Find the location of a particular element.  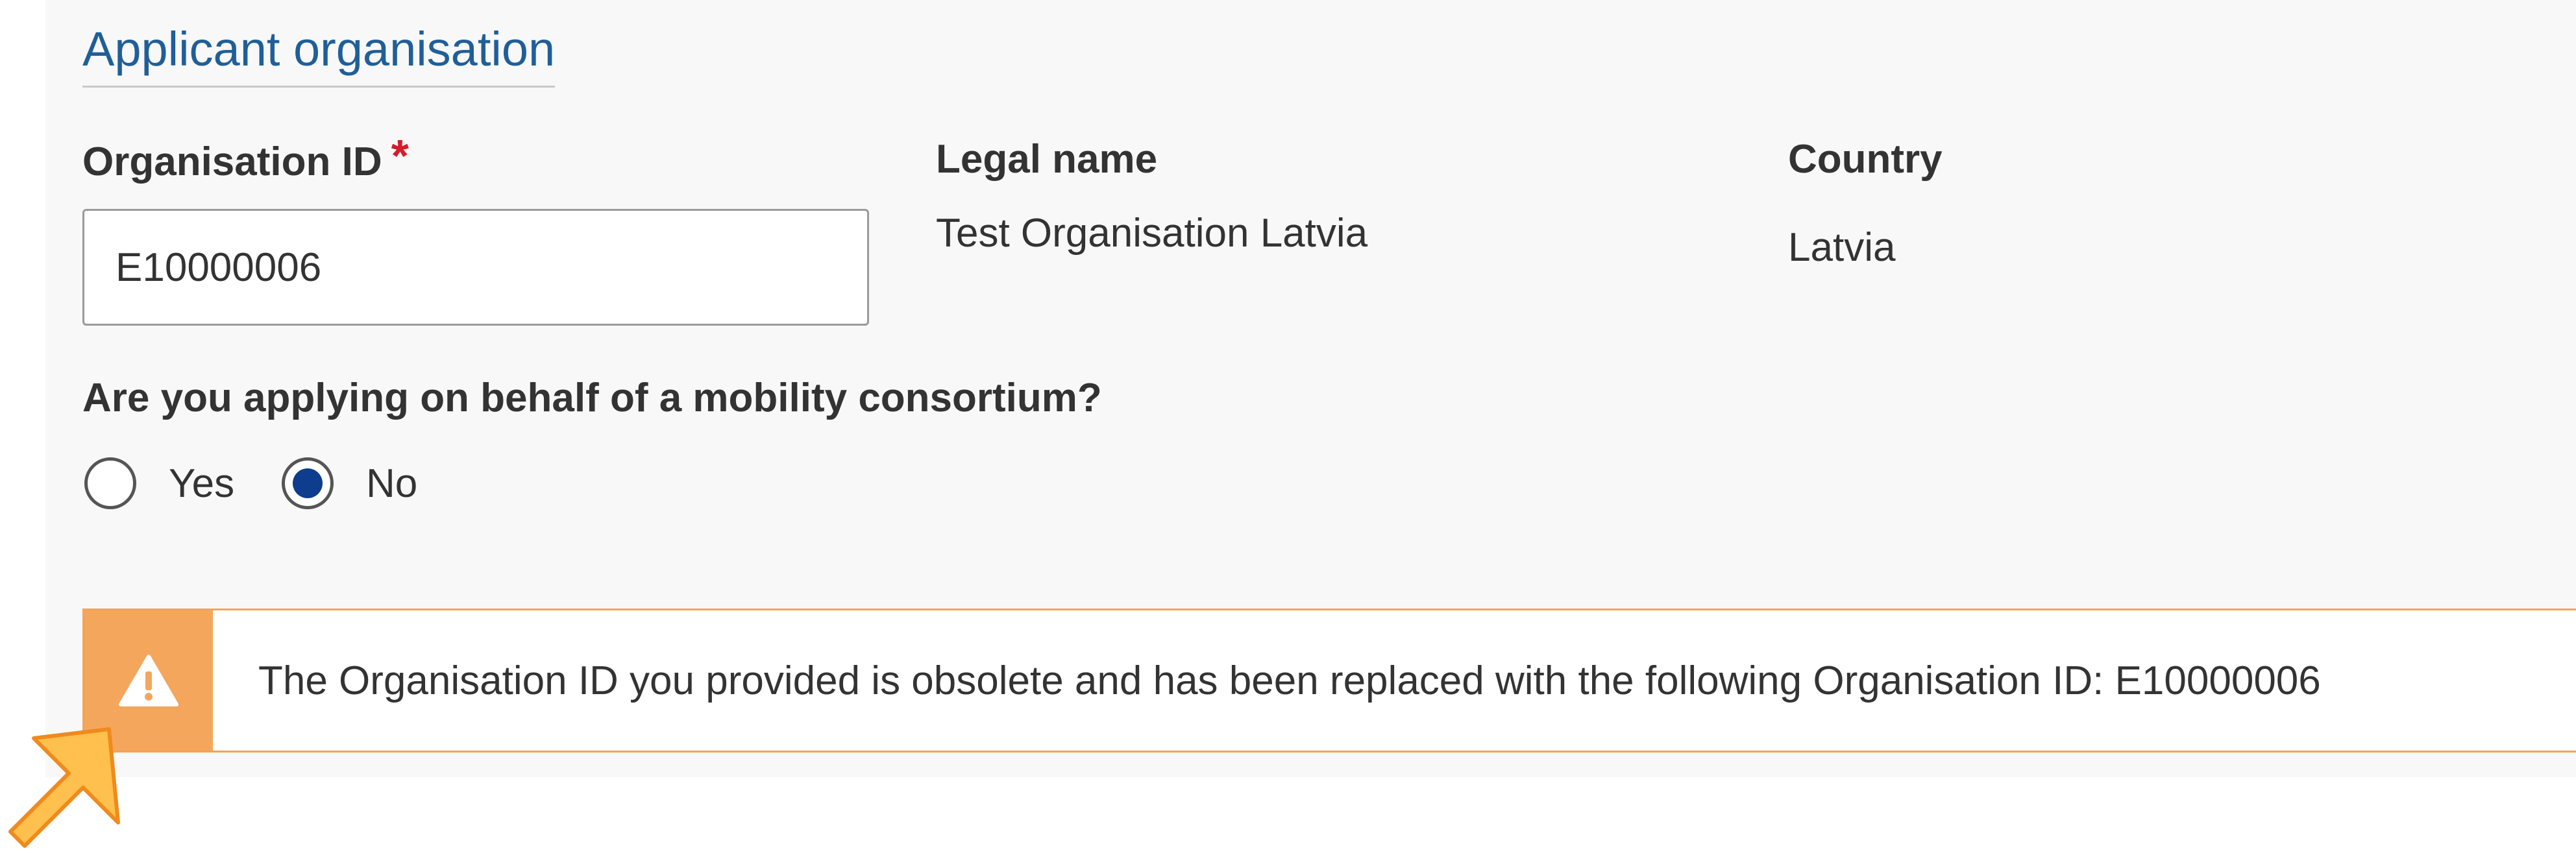

country-label: Country is located at coordinates (1865, 159).